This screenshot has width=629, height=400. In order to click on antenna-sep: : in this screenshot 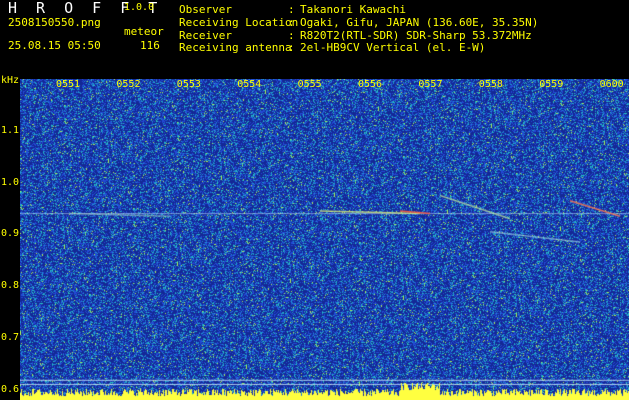, I will do `click(291, 47)`.